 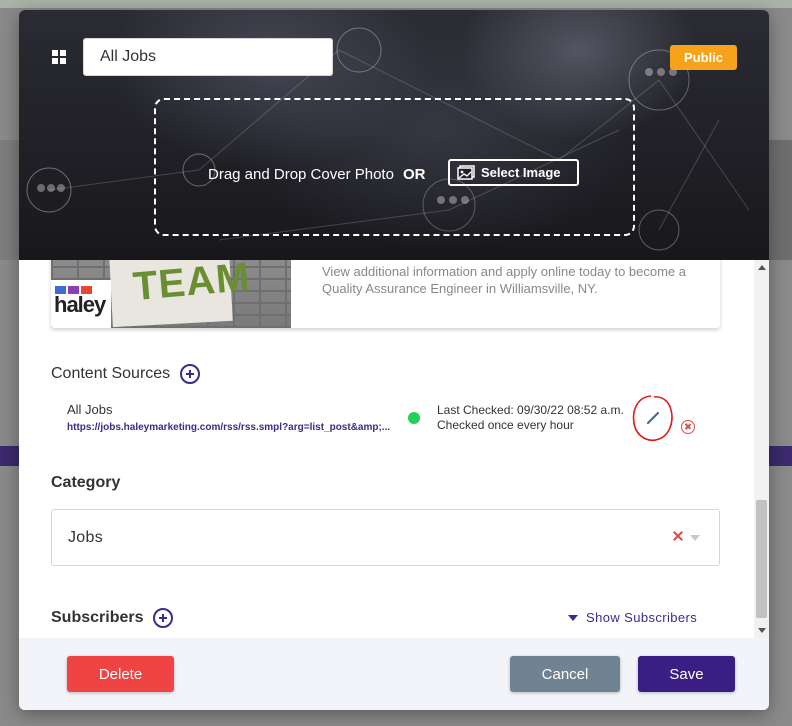 What do you see at coordinates (762, 267) in the screenshot?
I see `scroll-up-arrow` at bounding box center [762, 267].